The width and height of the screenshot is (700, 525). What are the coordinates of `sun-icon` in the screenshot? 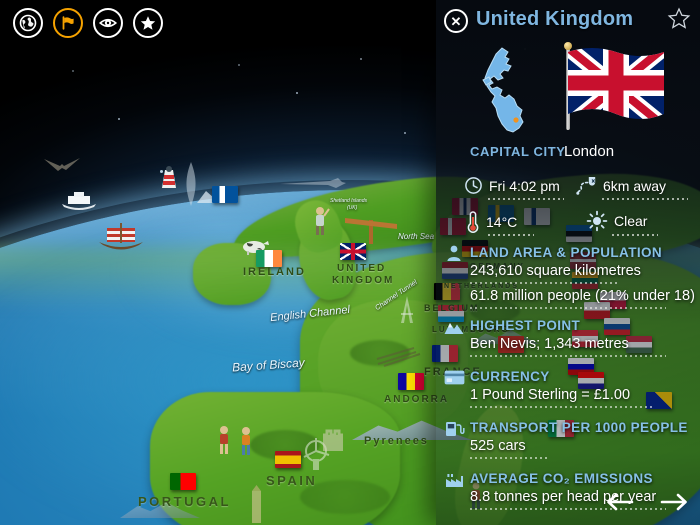 It's located at (597, 221).